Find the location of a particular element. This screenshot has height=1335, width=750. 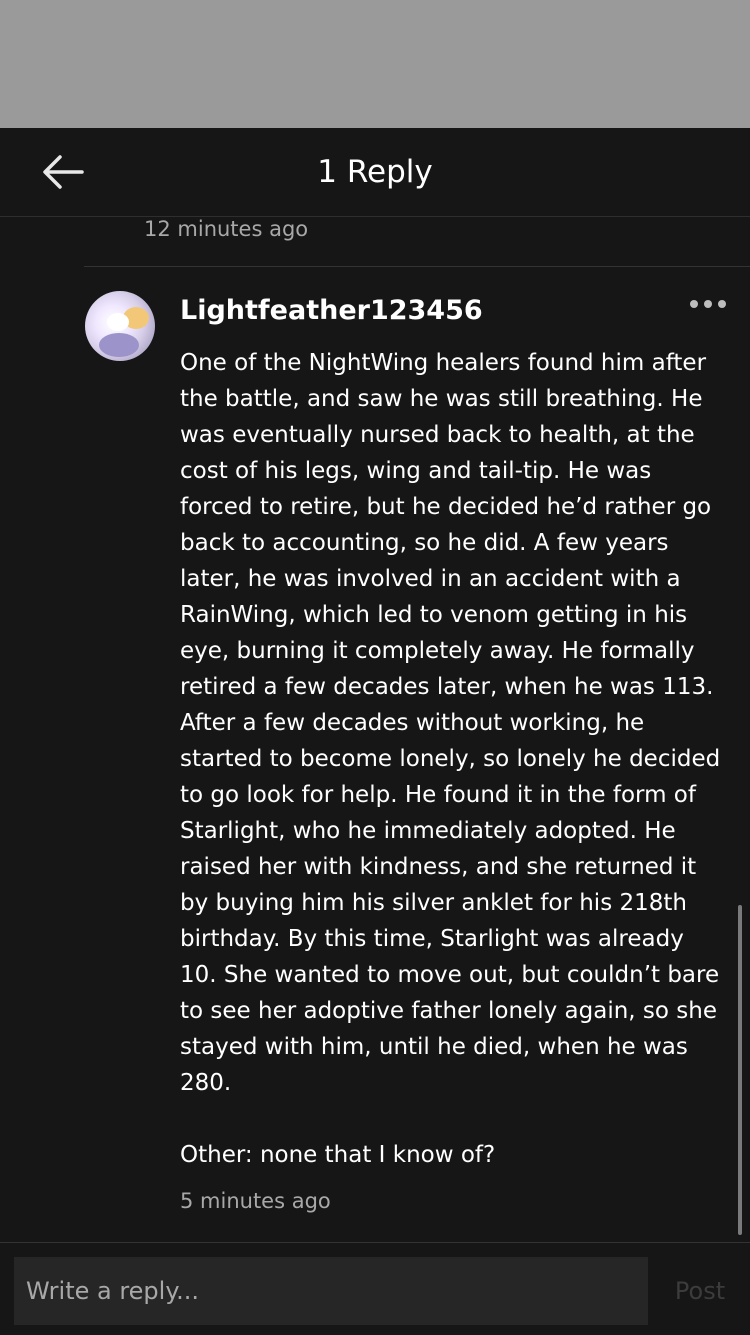

reply-composer: Post is located at coordinates (375, 1288).